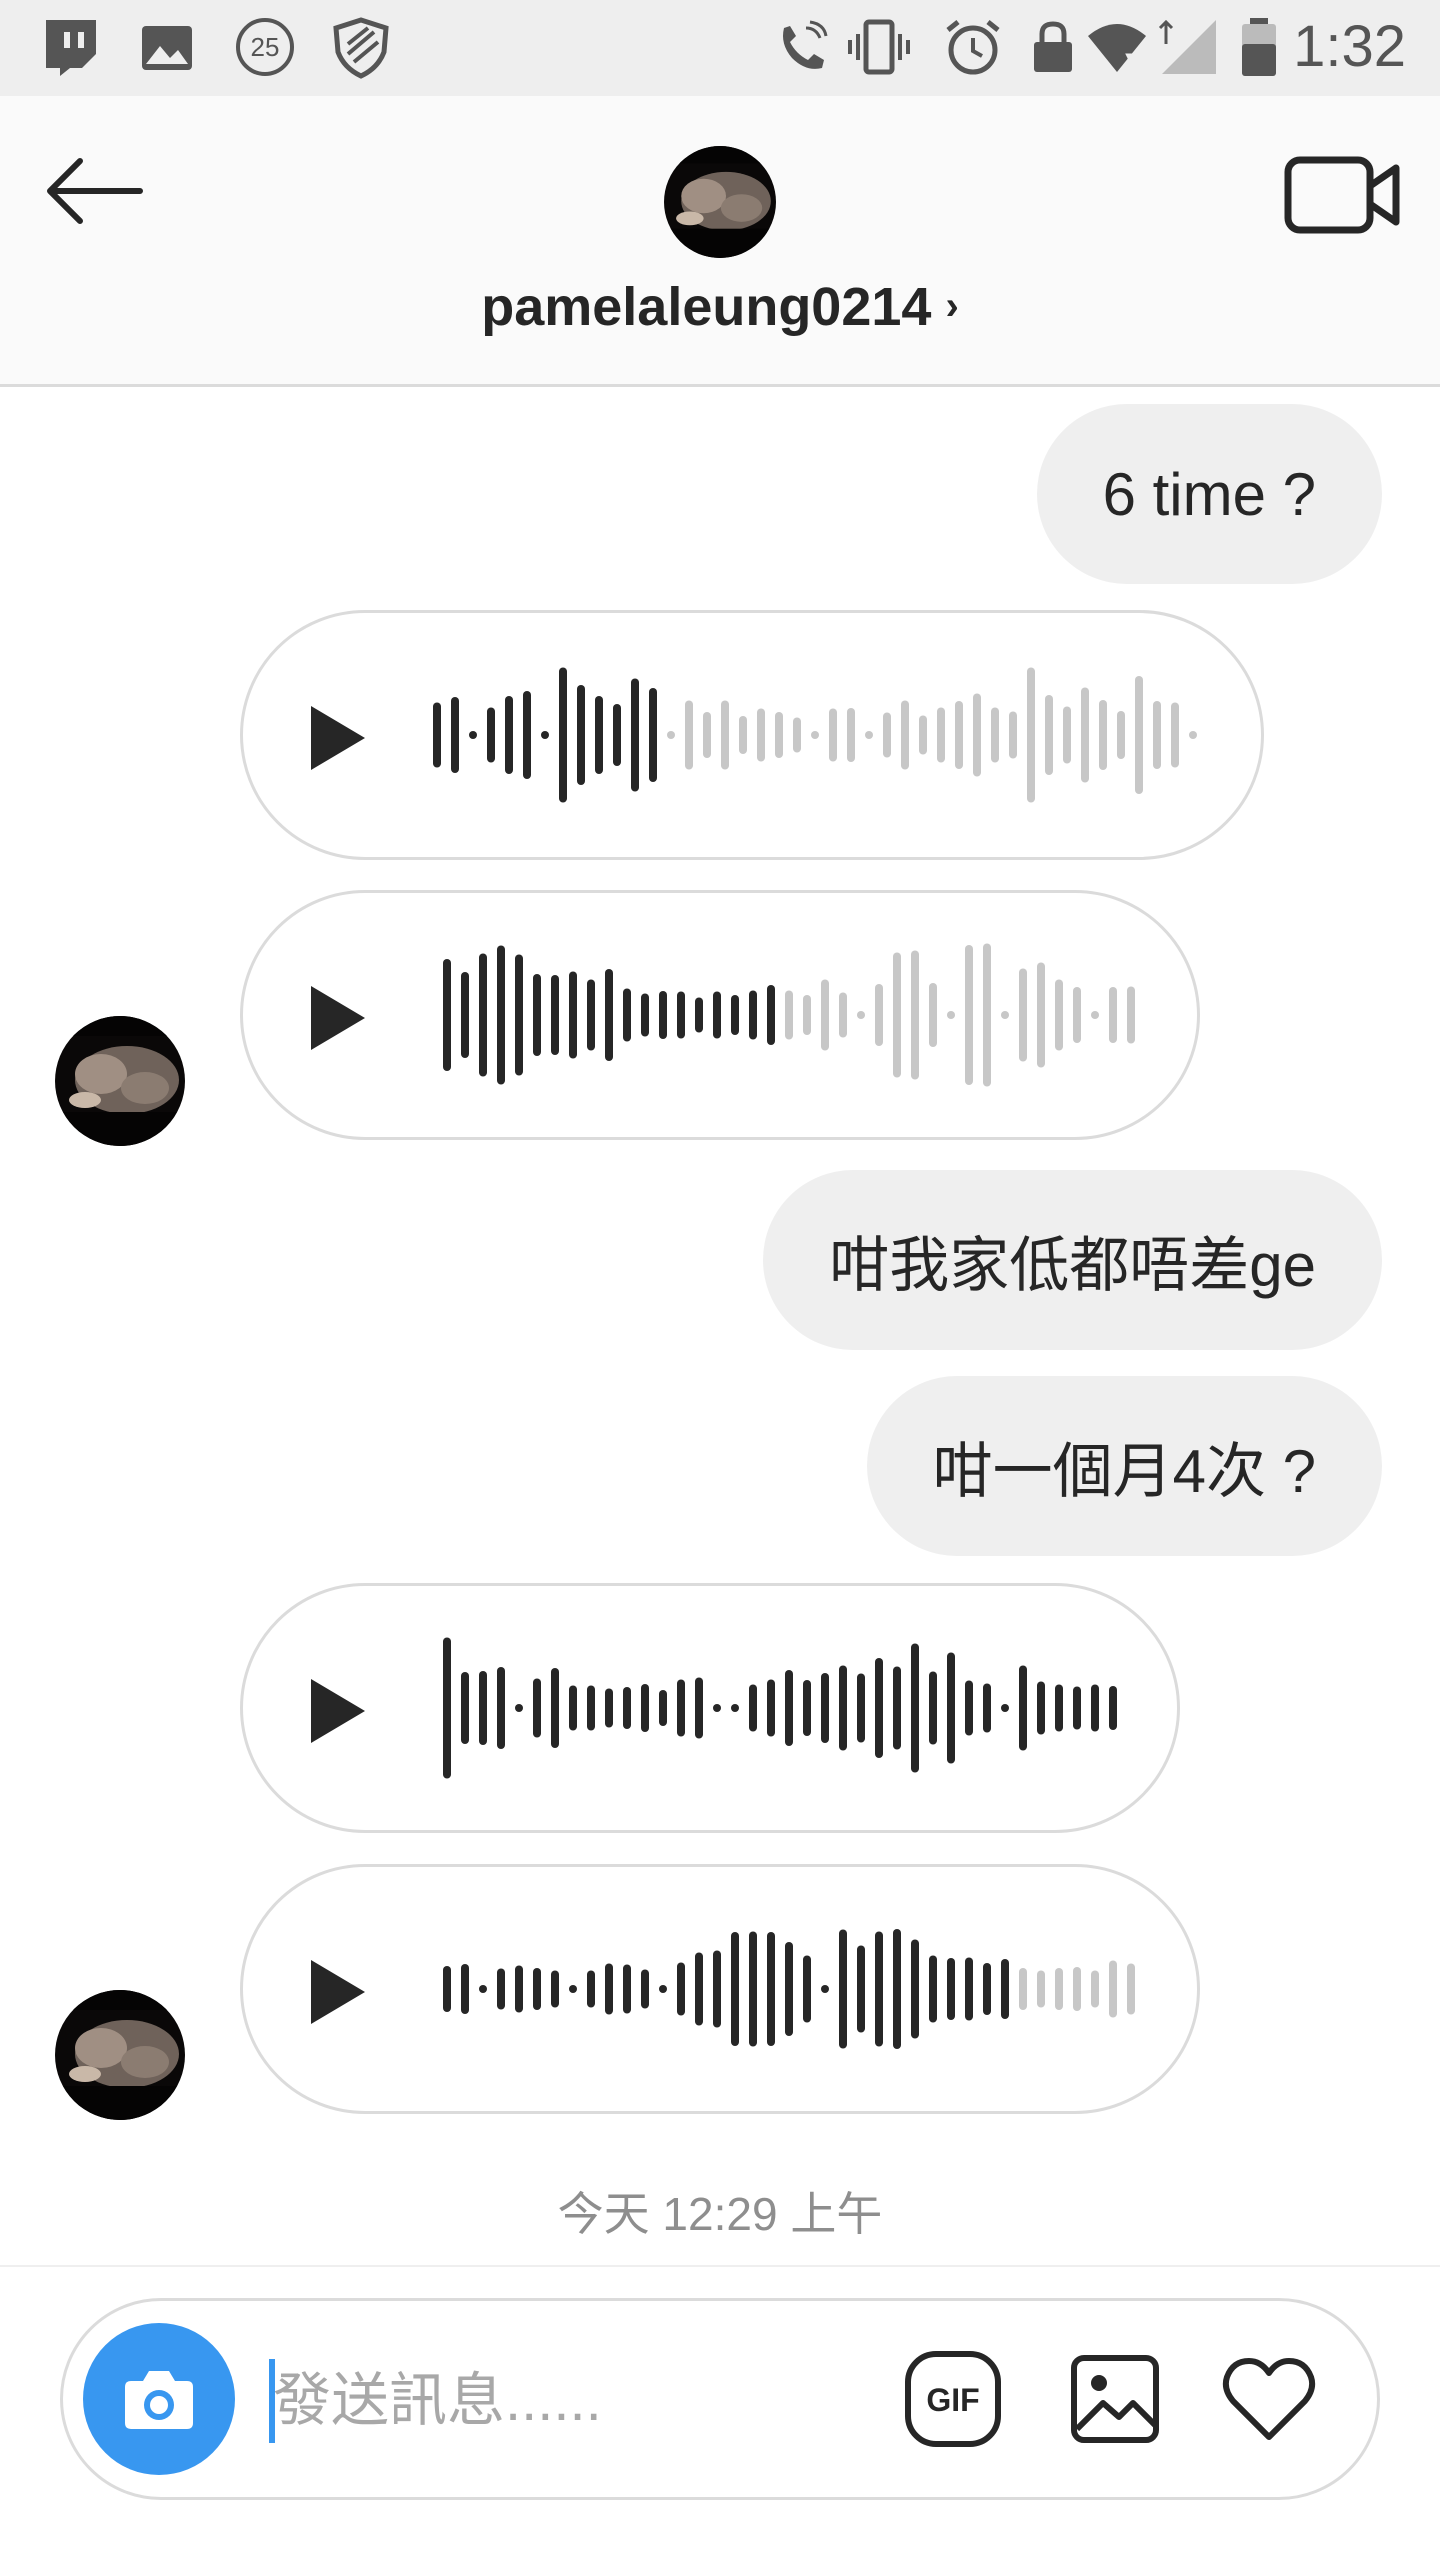  What do you see at coordinates (1209, 494) in the screenshot?
I see `message-bubble-sent: 6 time ?` at bounding box center [1209, 494].